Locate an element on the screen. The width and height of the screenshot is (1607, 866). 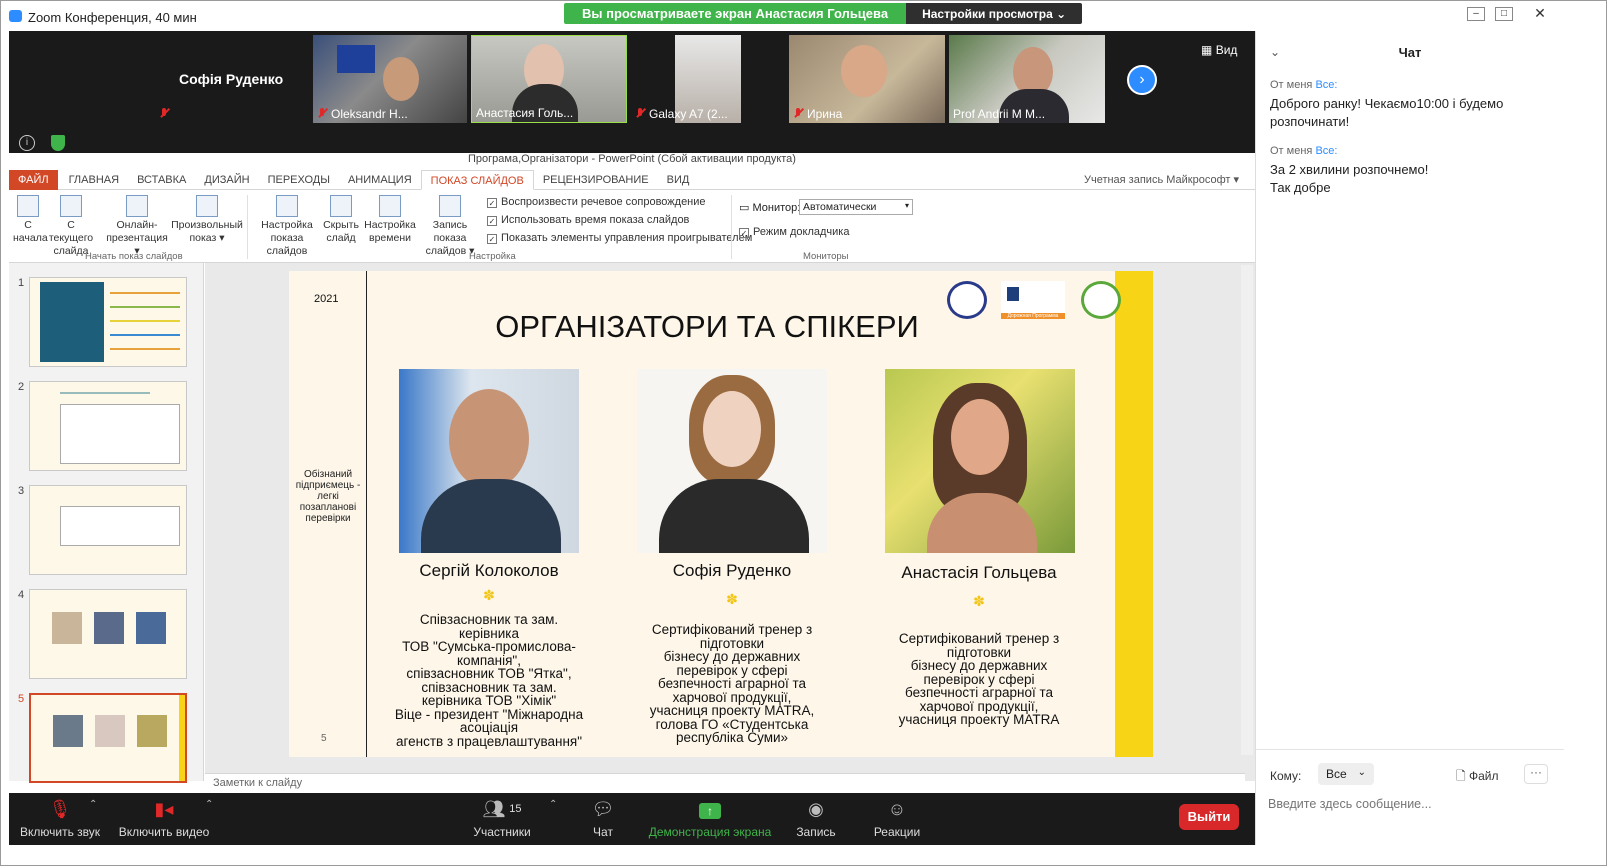
grid-icon: ▦ is located at coordinates (1207, 50).